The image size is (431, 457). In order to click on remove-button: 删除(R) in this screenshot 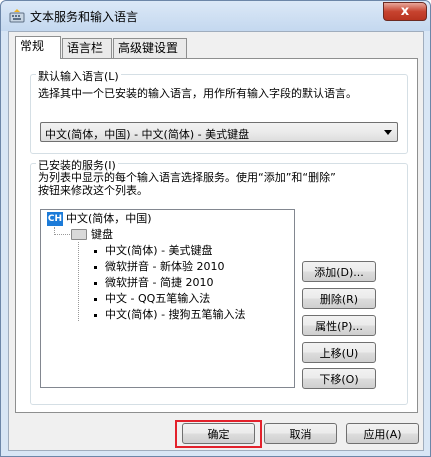, I will do `click(339, 298)`.